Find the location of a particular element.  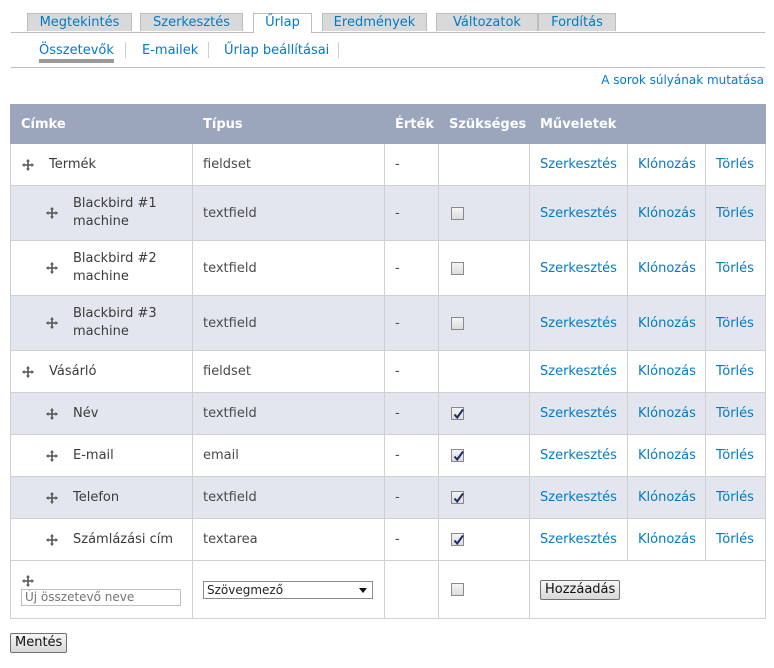

new-required-cell is located at coordinates (484, 589).